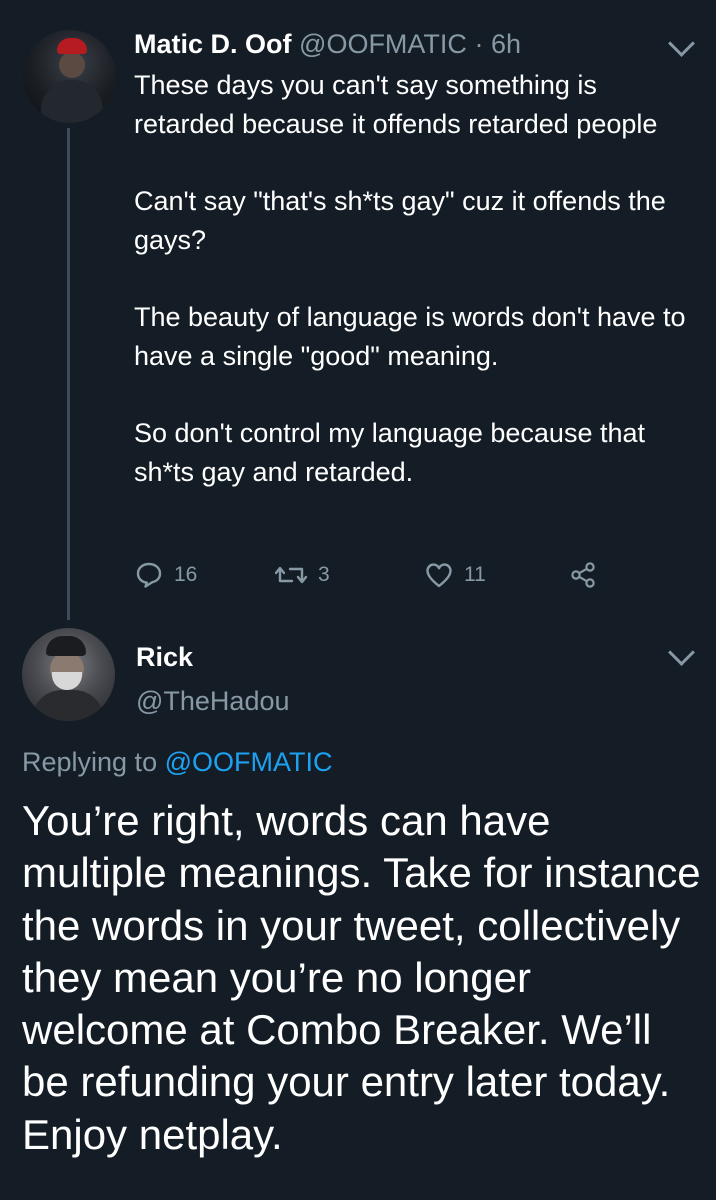  I want to click on reply-icon, so click(149, 575).